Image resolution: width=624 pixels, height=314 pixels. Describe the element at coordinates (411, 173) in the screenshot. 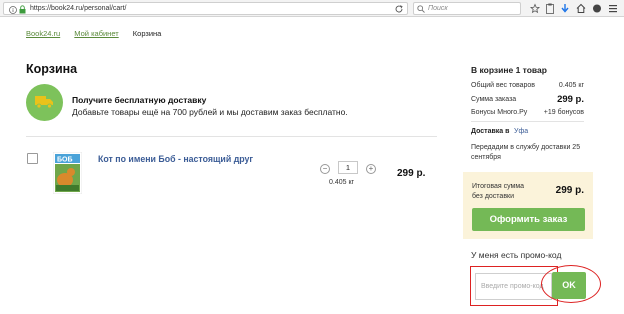

I see `item-price: 299 р.` at that location.